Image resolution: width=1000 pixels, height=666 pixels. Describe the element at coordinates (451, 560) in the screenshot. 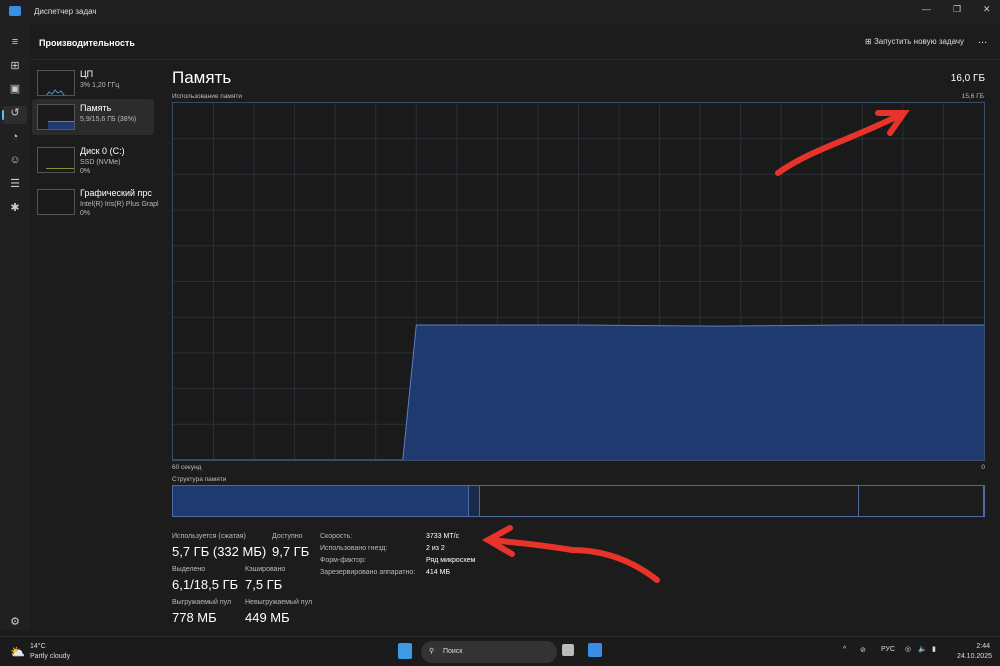

I see `prop-value: Ряд микросхем` at that location.